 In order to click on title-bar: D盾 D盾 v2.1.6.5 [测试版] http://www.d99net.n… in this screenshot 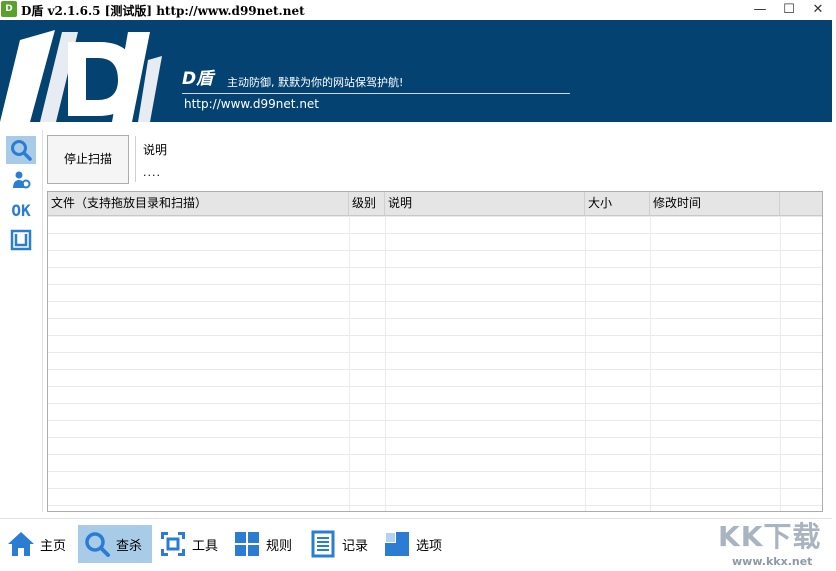, I will do `click(418, 15)`.